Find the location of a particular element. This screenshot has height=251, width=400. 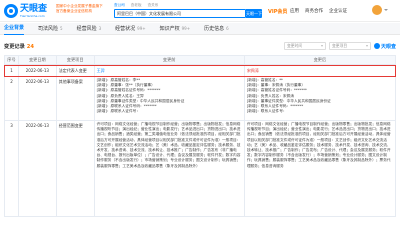

tab-company-background: 企业背景 is located at coordinates (14, 28).